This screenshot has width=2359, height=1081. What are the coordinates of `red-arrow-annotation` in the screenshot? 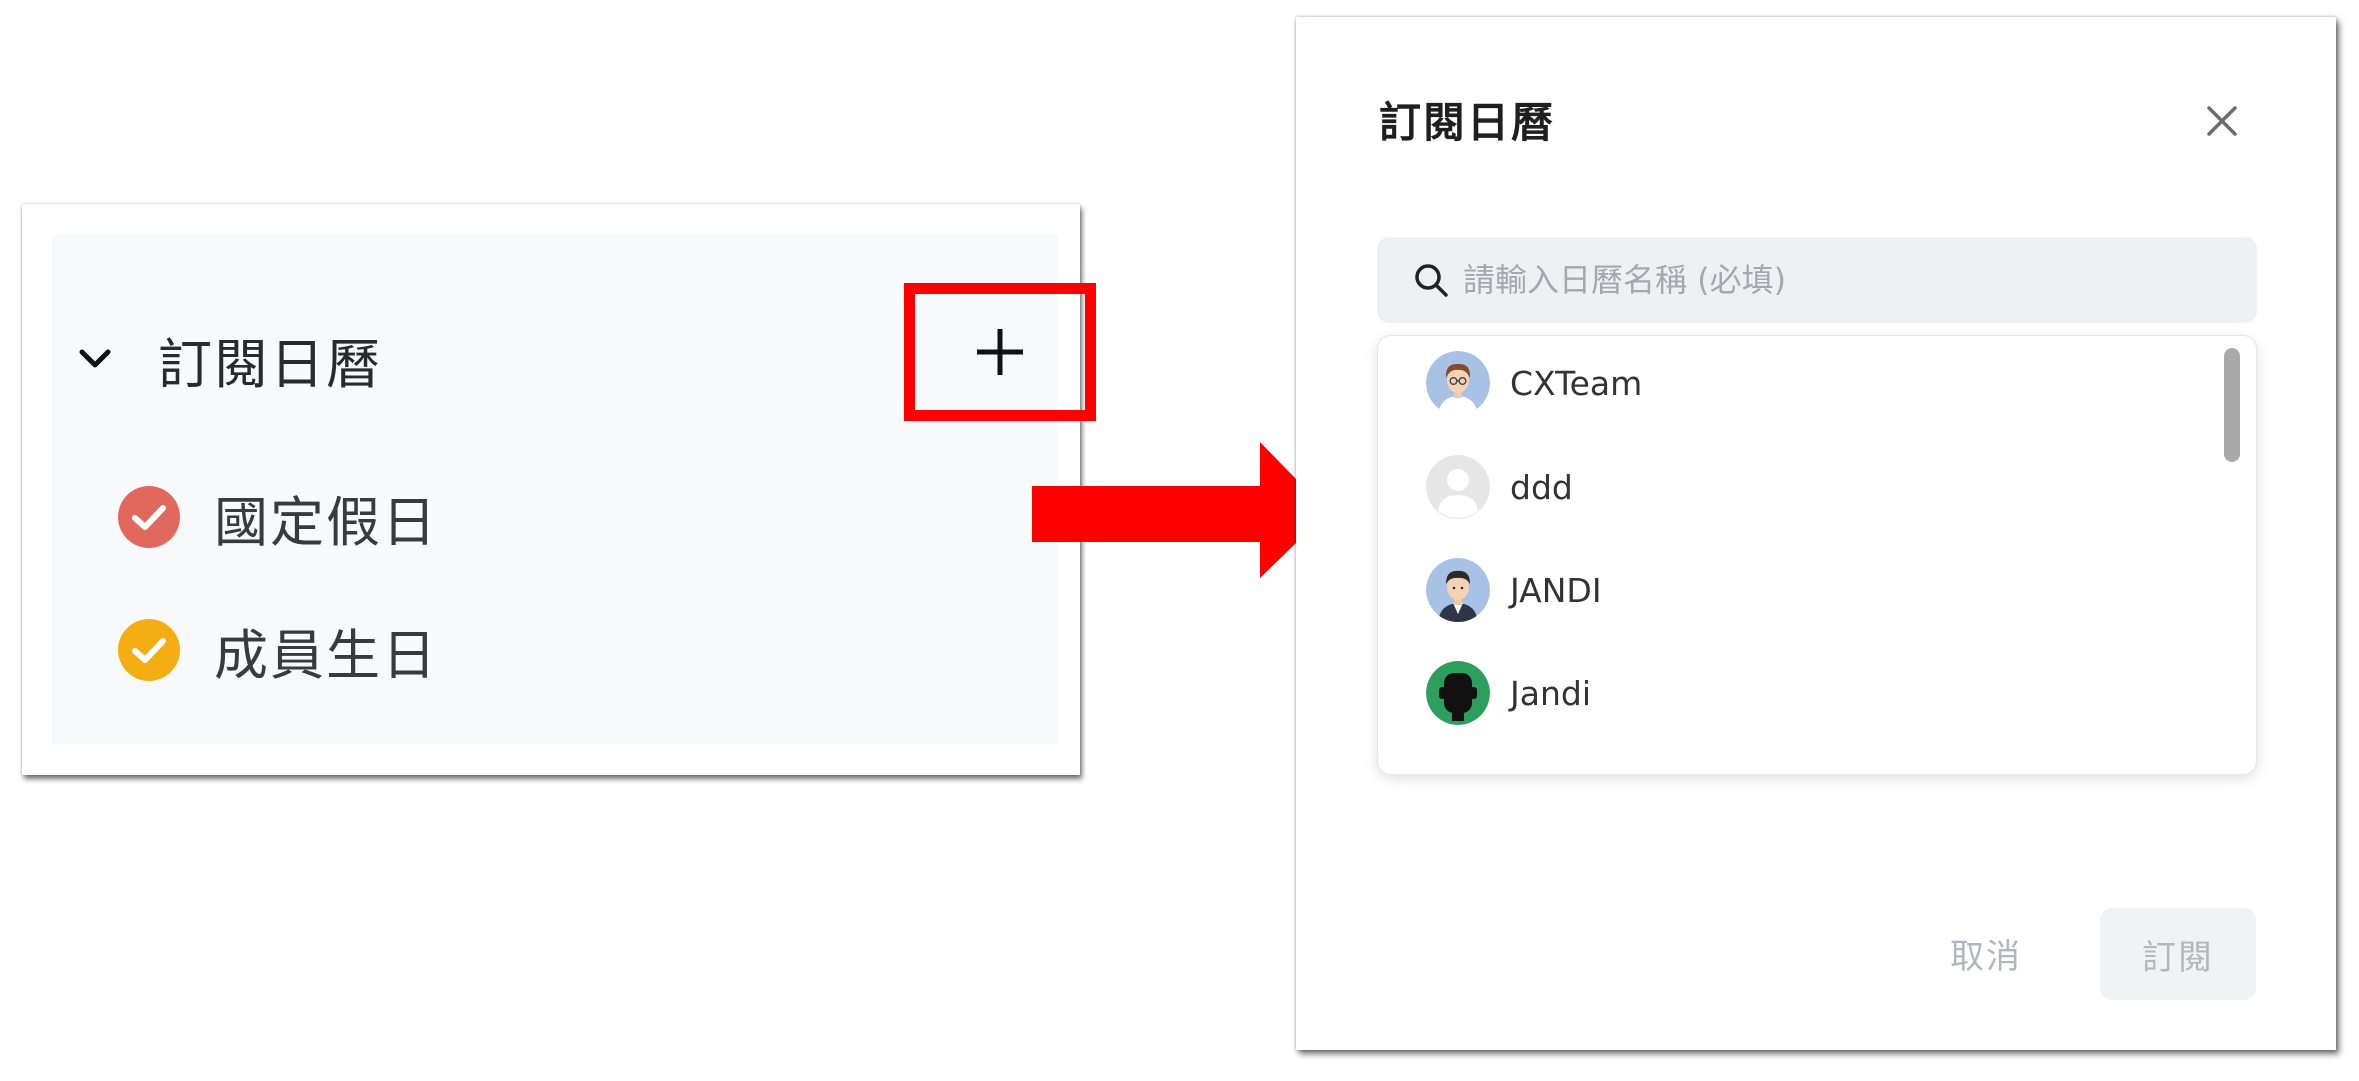 It's located at (1180, 510).